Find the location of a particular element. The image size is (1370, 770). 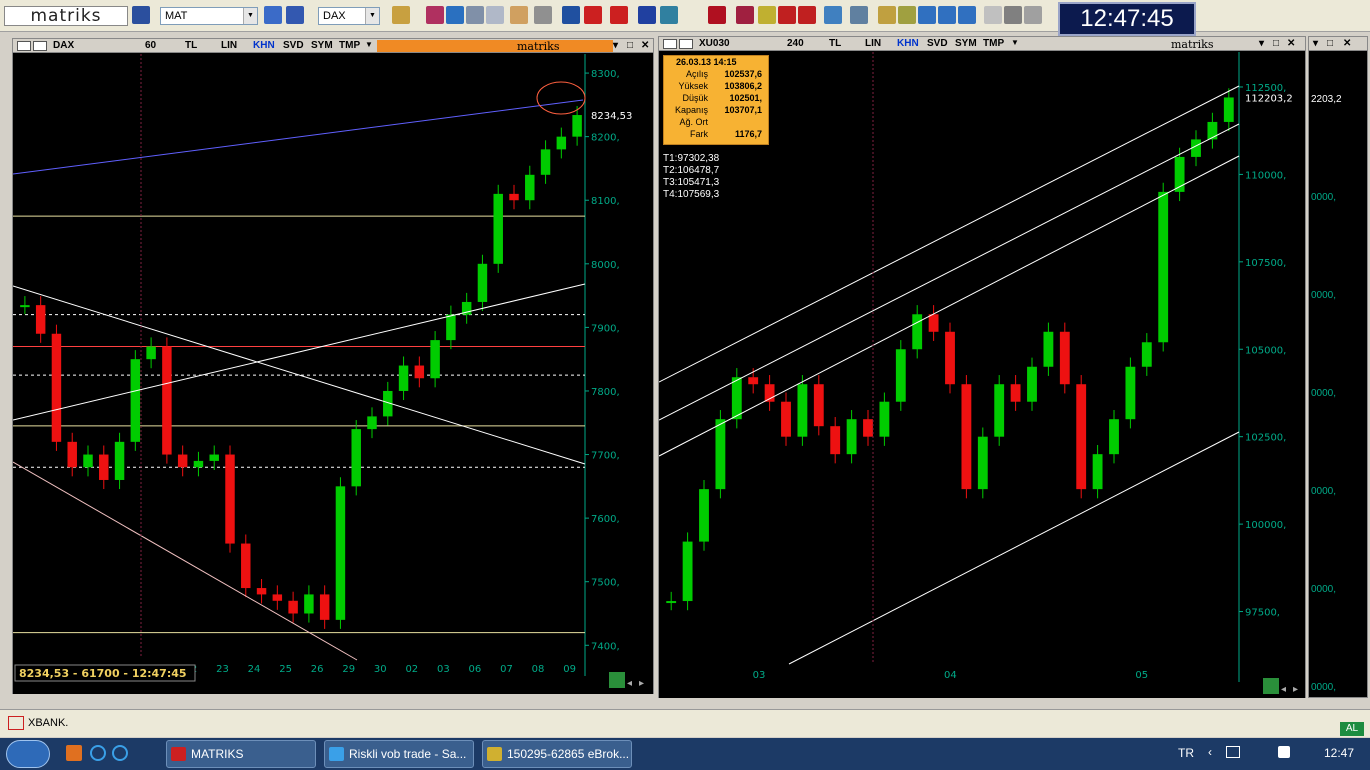

pen-icon is located at coordinates (401, 15).